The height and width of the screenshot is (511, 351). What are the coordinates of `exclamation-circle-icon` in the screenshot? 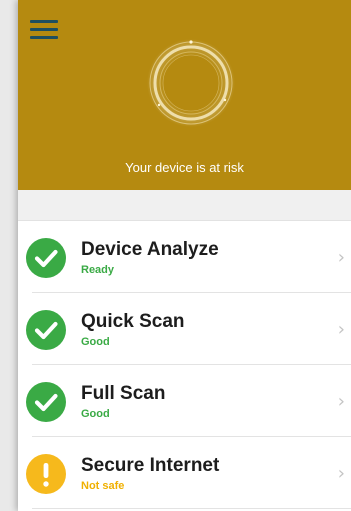 It's located at (46, 474).